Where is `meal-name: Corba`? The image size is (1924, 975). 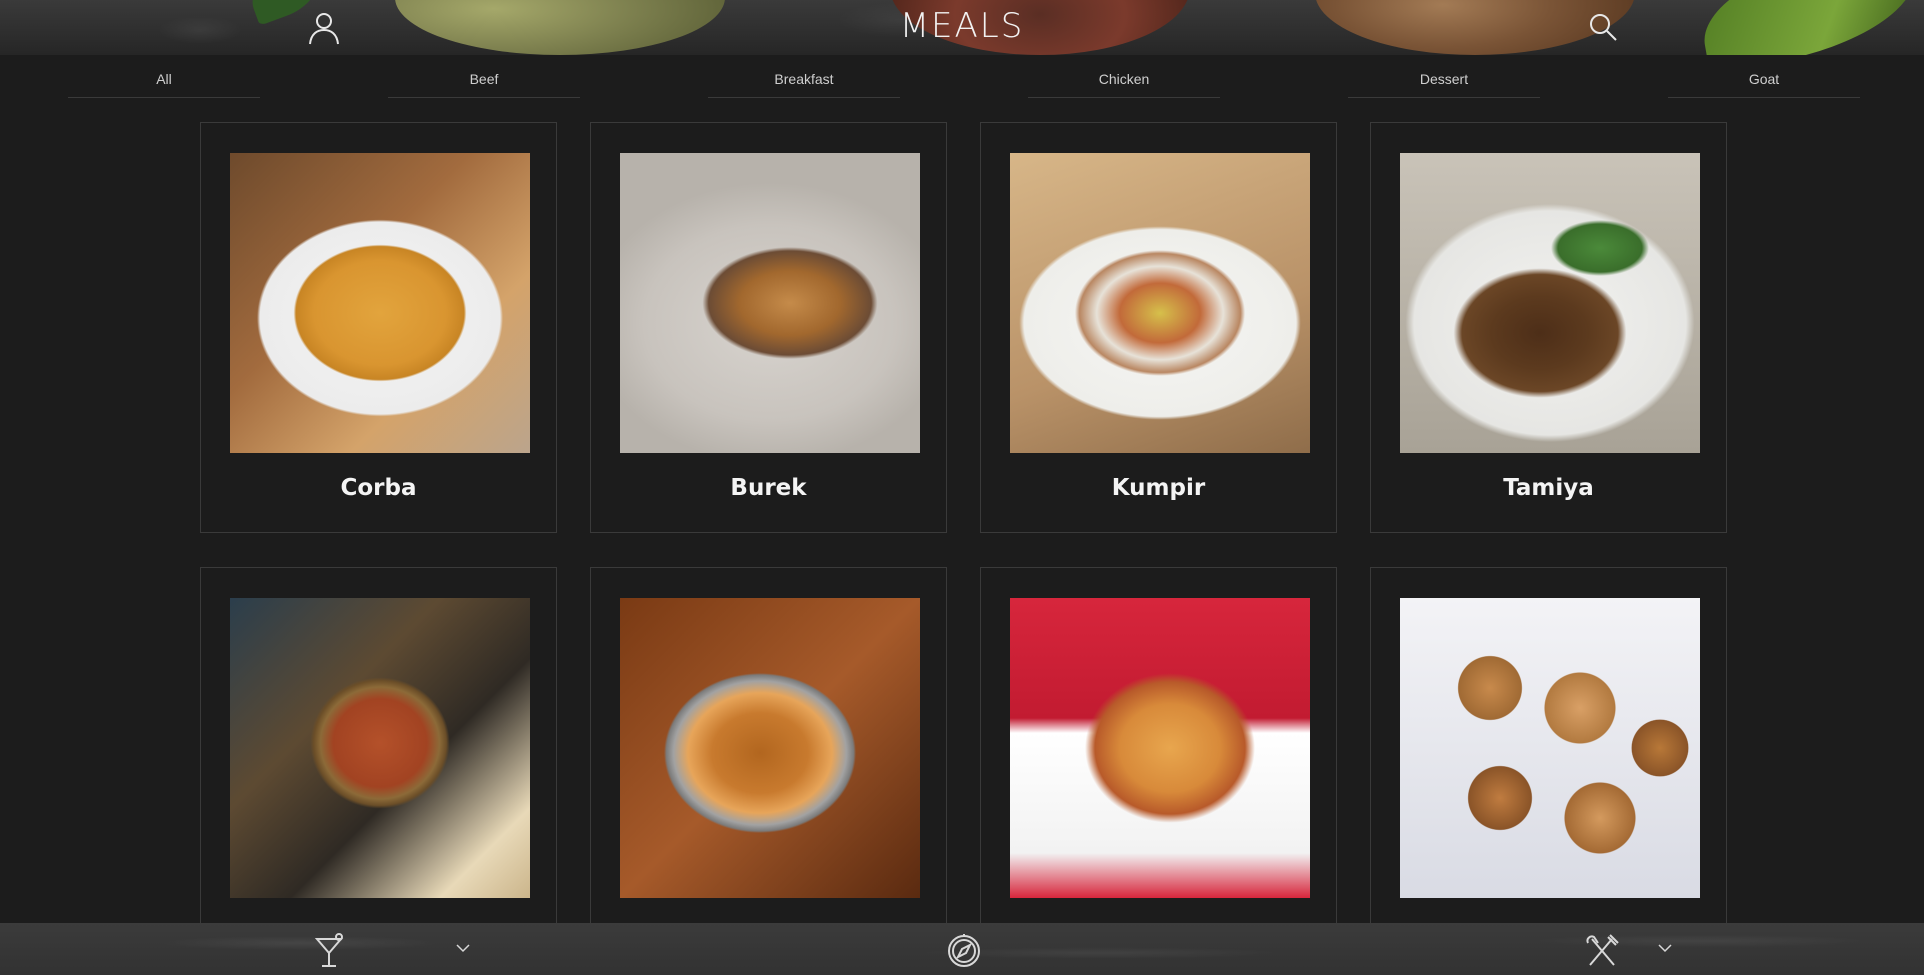 meal-name: Corba is located at coordinates (378, 488).